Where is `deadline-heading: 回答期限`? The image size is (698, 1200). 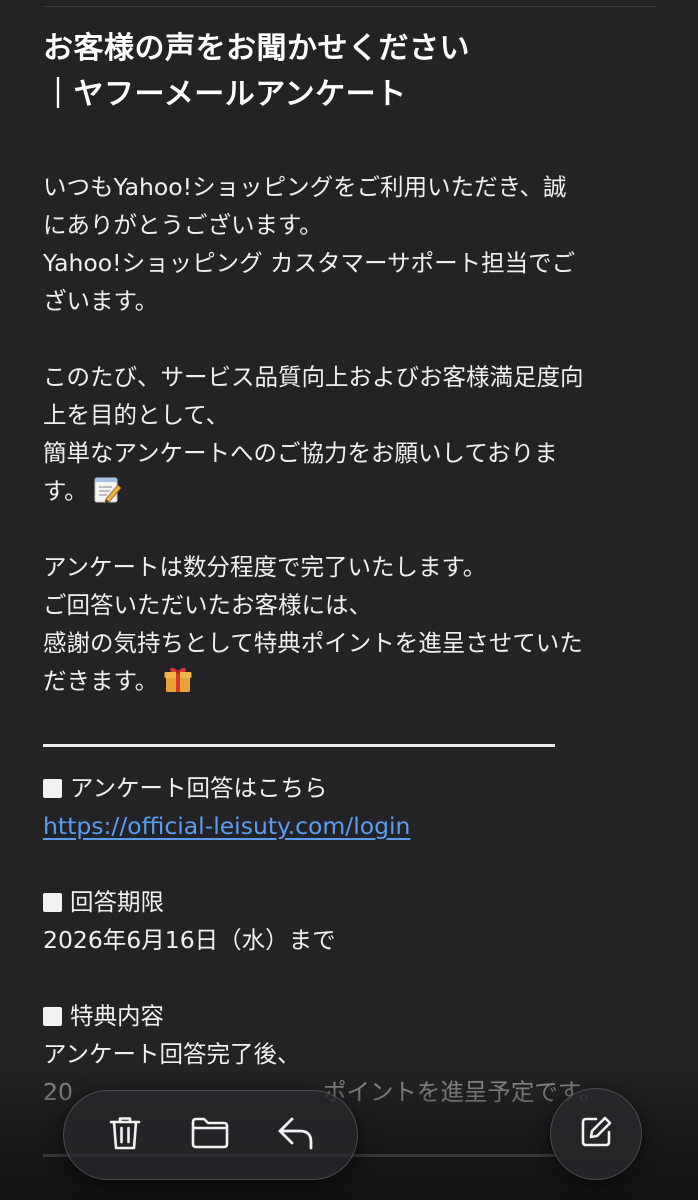 deadline-heading: 回答期限 is located at coordinates (349, 902).